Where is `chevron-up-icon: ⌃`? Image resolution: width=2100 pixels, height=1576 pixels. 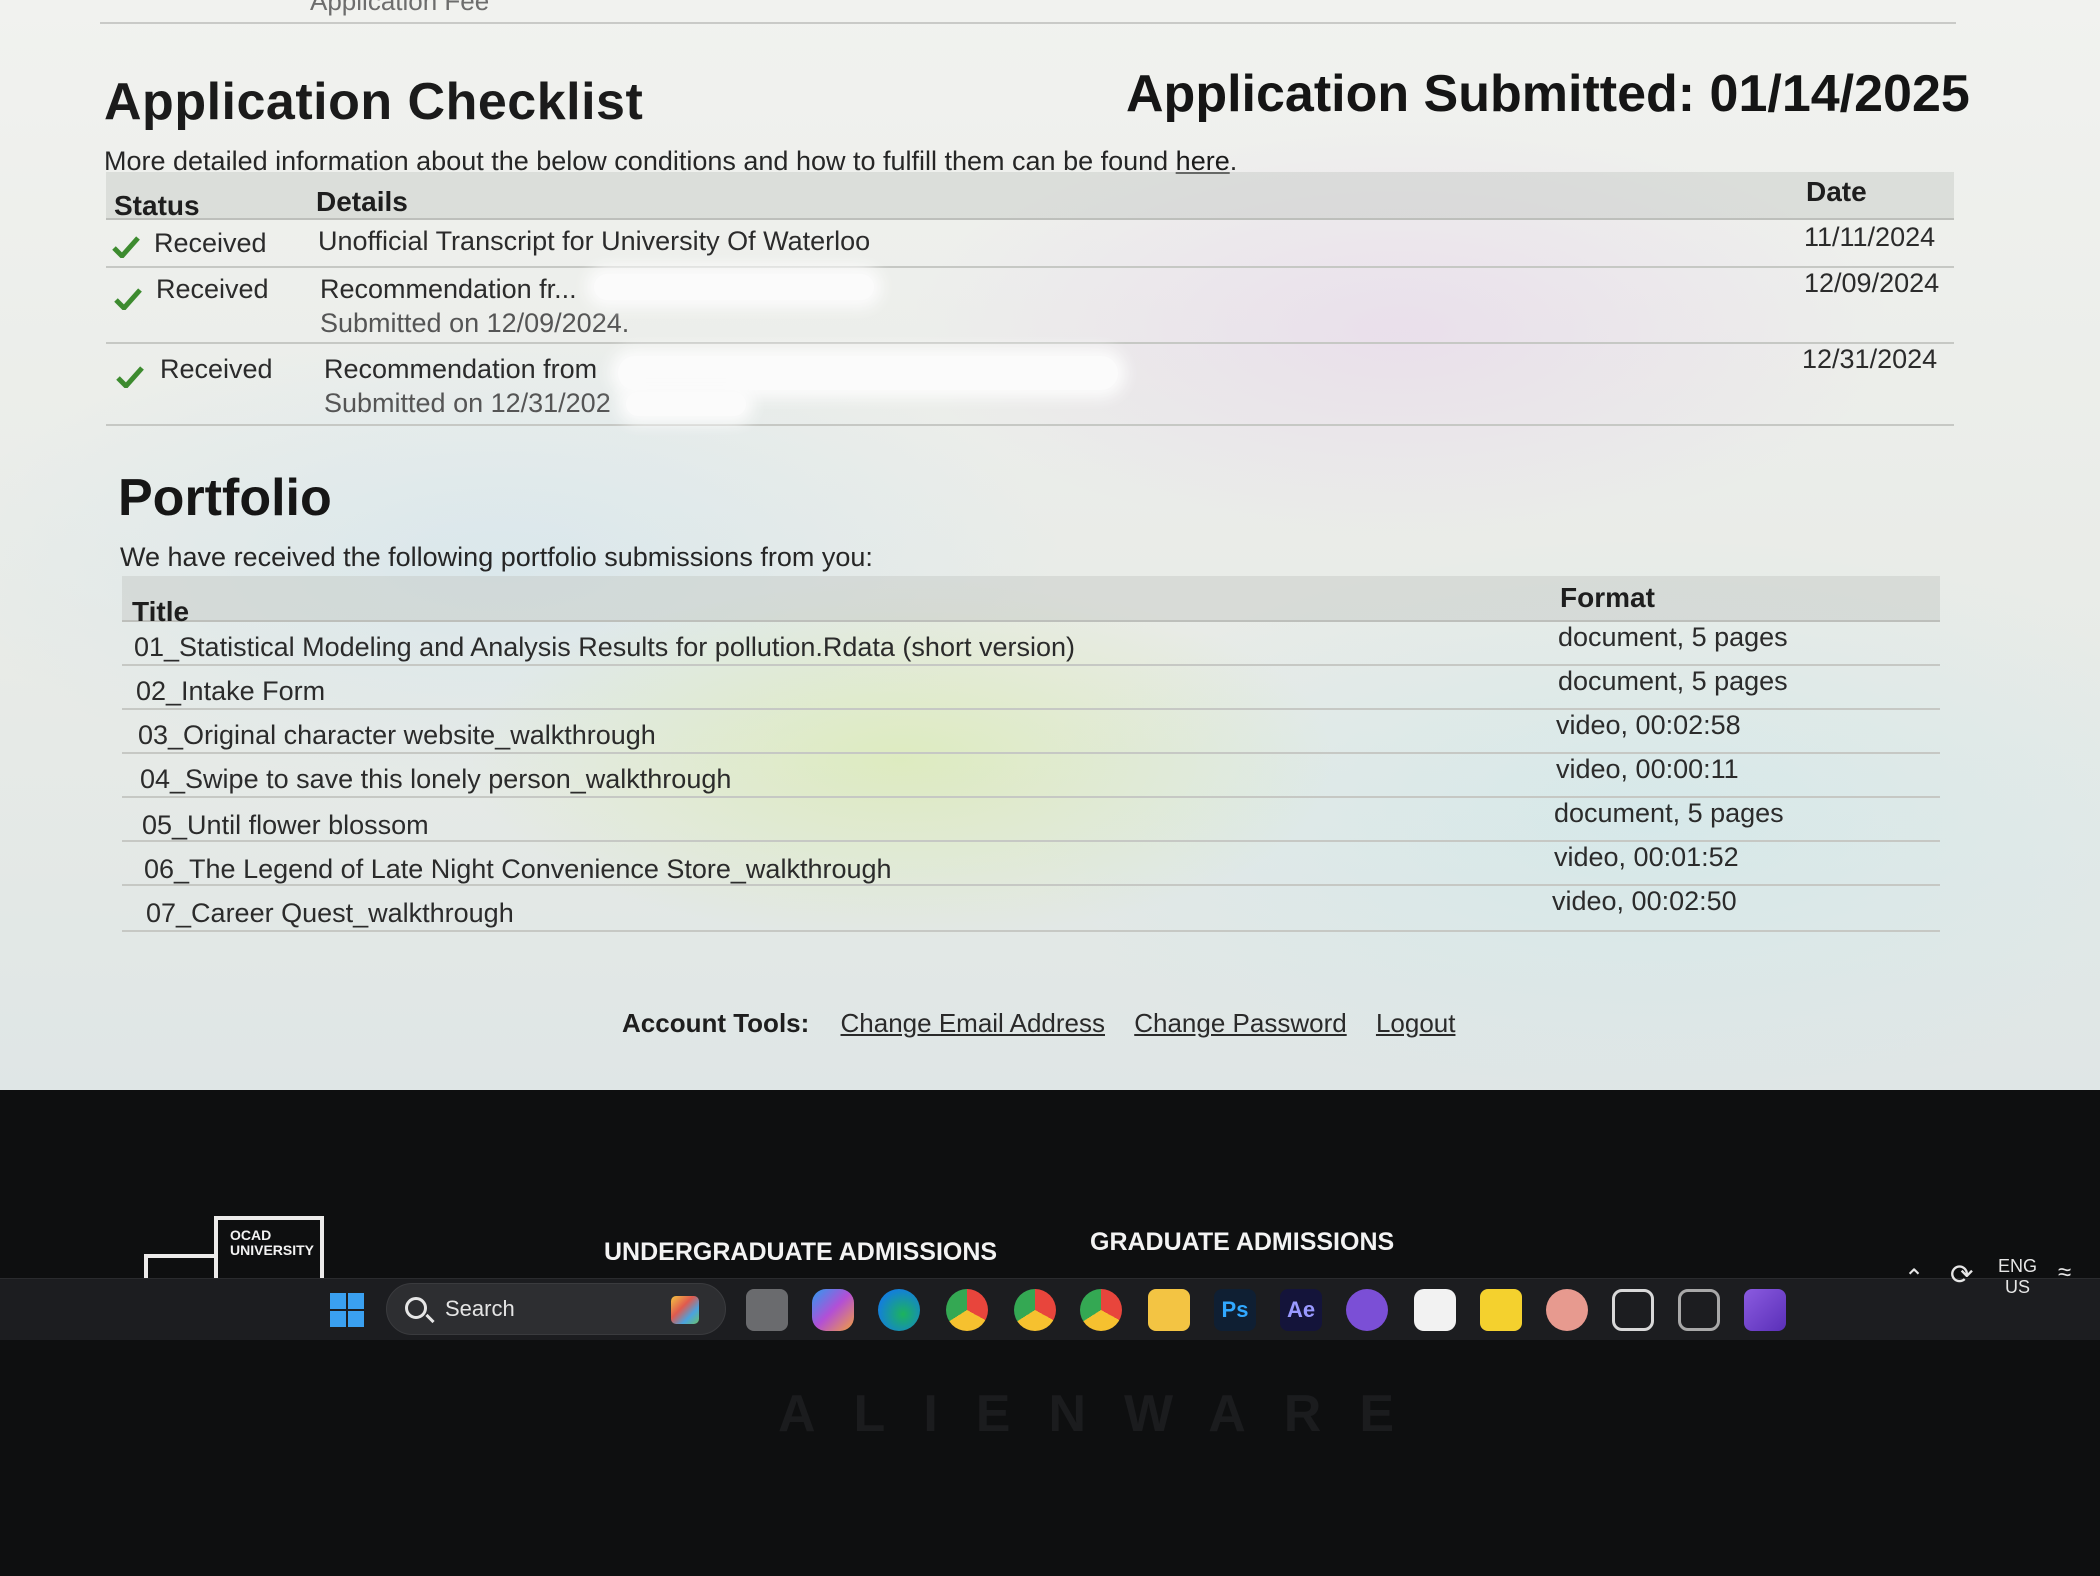 chevron-up-icon: ⌃ is located at coordinates (1914, 1279).